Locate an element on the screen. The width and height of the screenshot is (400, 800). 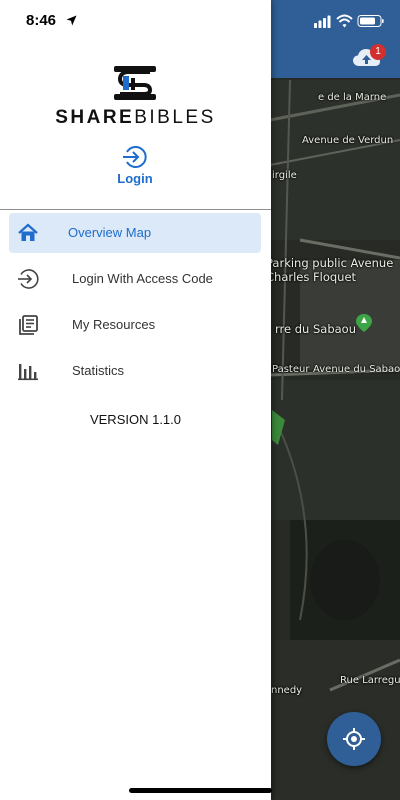
gps-target-icon is located at coordinates (354, 739).